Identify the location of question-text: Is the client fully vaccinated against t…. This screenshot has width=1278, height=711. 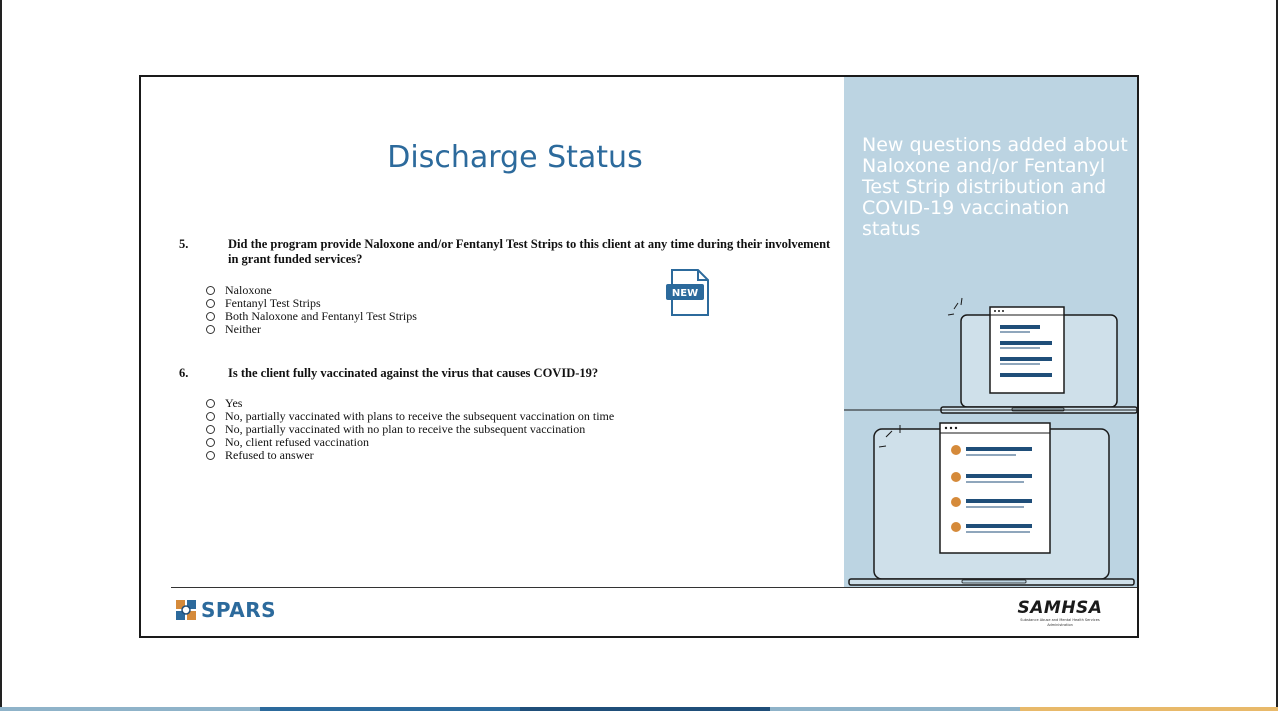
(413, 373).